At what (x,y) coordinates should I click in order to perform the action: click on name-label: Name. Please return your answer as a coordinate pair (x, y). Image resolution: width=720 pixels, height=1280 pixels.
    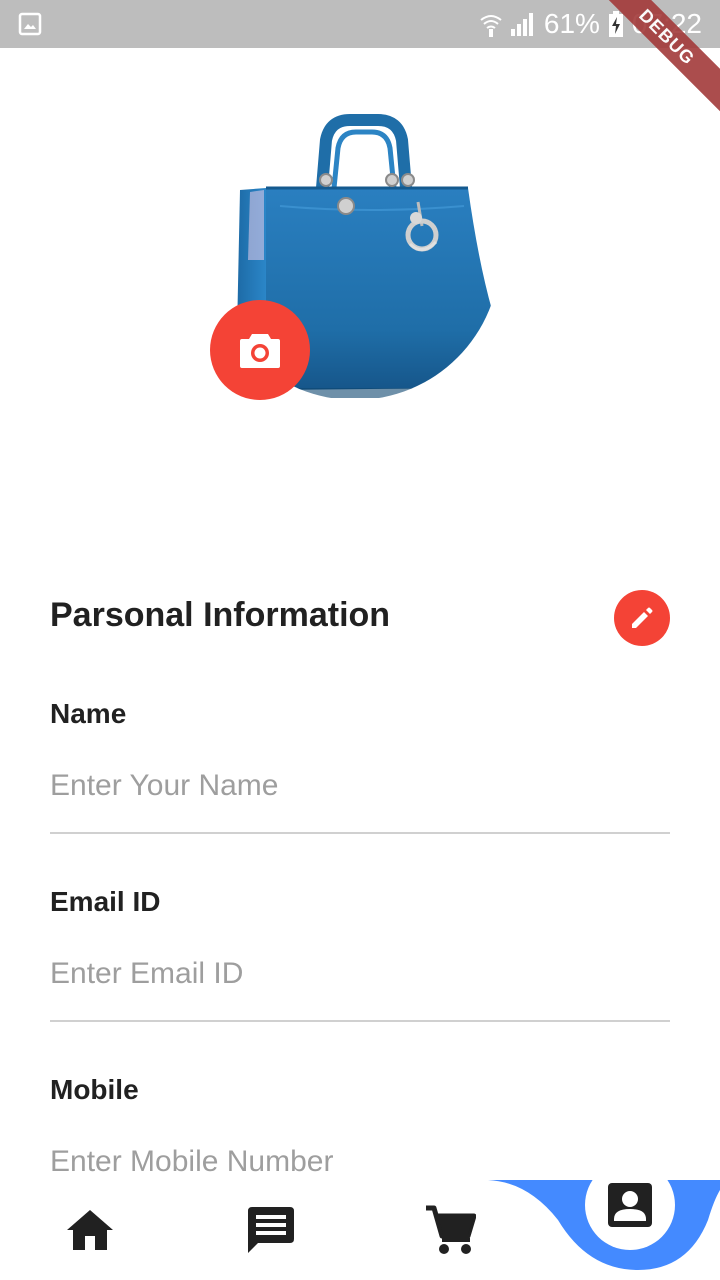
    Looking at the image, I should click on (88, 713).